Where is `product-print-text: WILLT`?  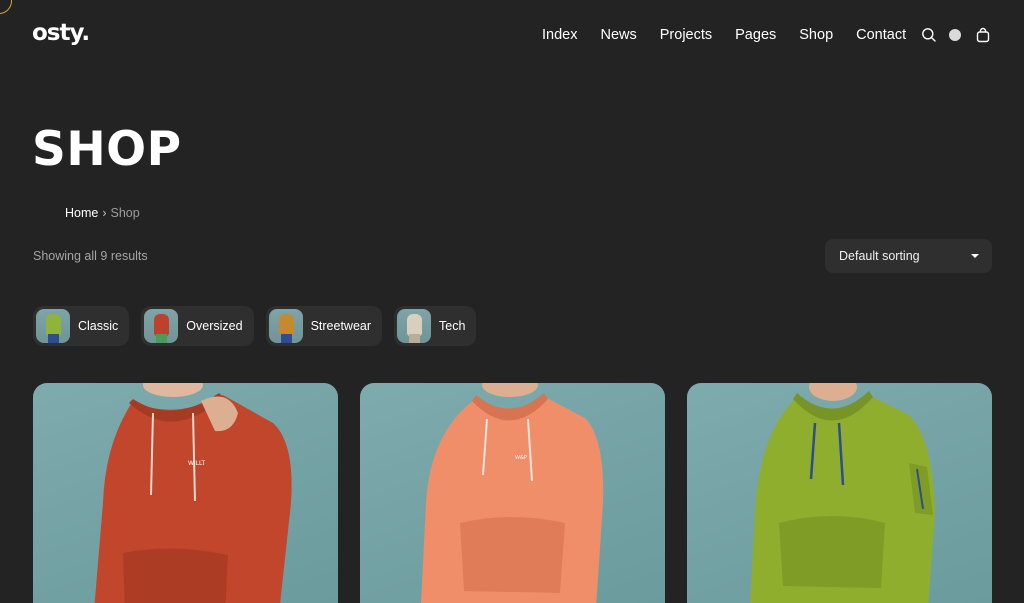
product-print-text: WILLT is located at coordinates (197, 463).